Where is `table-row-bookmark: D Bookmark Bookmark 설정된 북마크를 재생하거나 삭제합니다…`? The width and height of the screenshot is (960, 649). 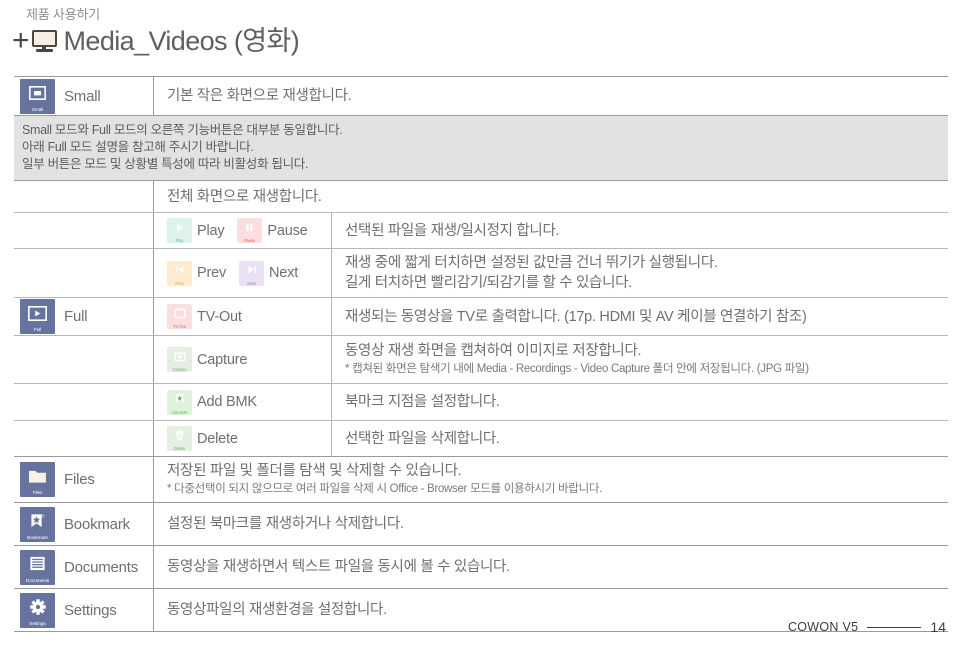 table-row-bookmark: D Bookmark Bookmark 설정된 북마크를 재생하거나 삭제합니다… is located at coordinates (481, 524).